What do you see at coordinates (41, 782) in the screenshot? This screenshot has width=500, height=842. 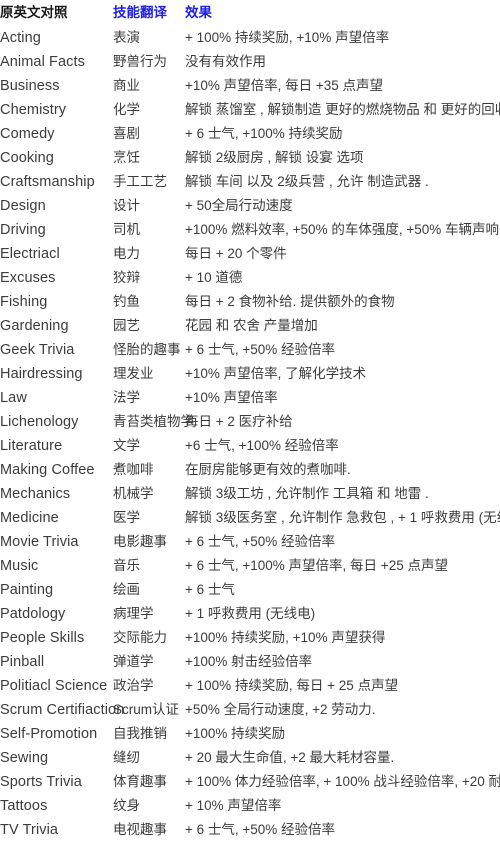 I see `skill-name-english: Sports Trivia` at bounding box center [41, 782].